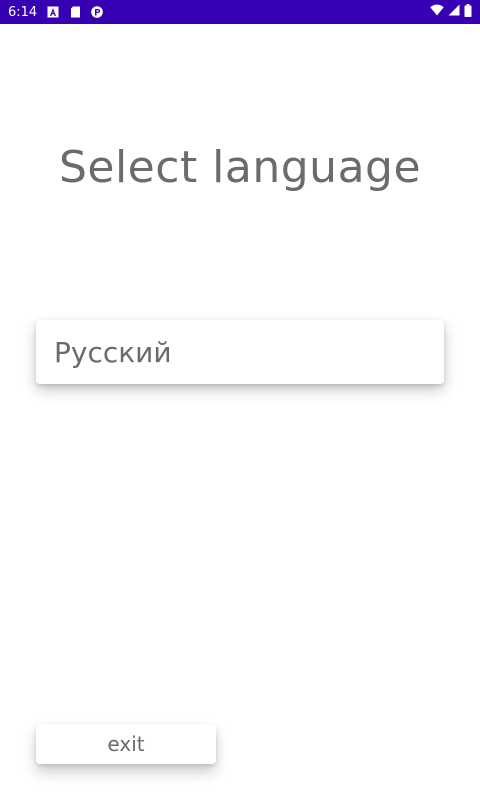  Describe the element at coordinates (126, 744) in the screenshot. I see `exit-button: exit` at that location.